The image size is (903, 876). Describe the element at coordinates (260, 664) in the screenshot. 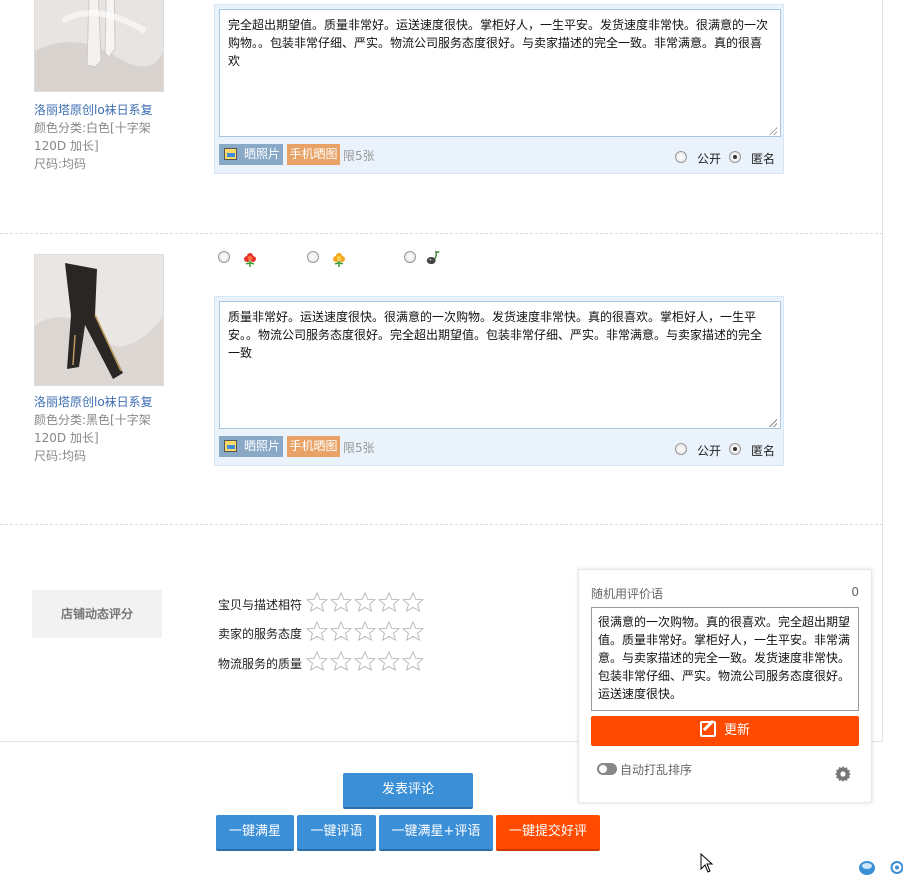

I see `rating-label-logistics: 物流服务的质量` at that location.